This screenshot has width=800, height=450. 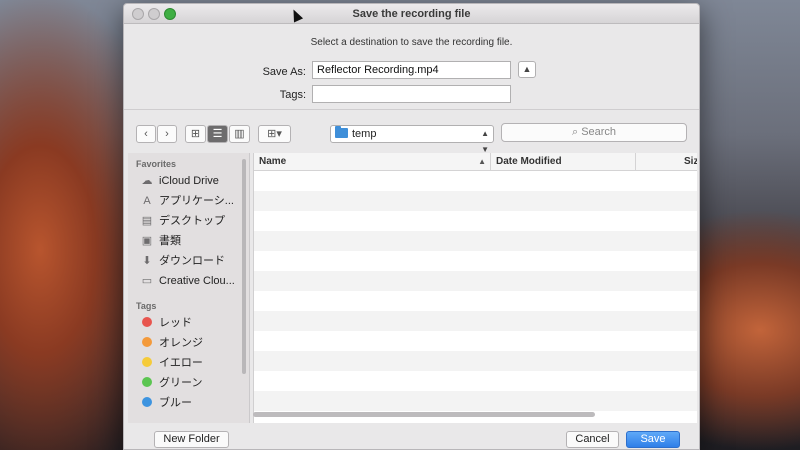 I want to click on tags-header: Tags, so click(x=146, y=306).